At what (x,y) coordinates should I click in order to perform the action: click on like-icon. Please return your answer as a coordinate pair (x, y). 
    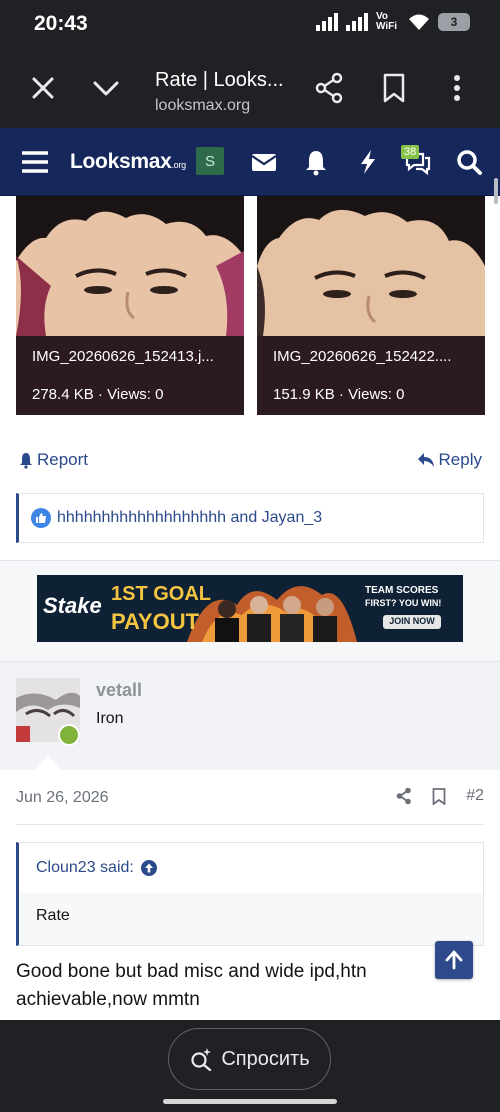
    Looking at the image, I should click on (41, 518).